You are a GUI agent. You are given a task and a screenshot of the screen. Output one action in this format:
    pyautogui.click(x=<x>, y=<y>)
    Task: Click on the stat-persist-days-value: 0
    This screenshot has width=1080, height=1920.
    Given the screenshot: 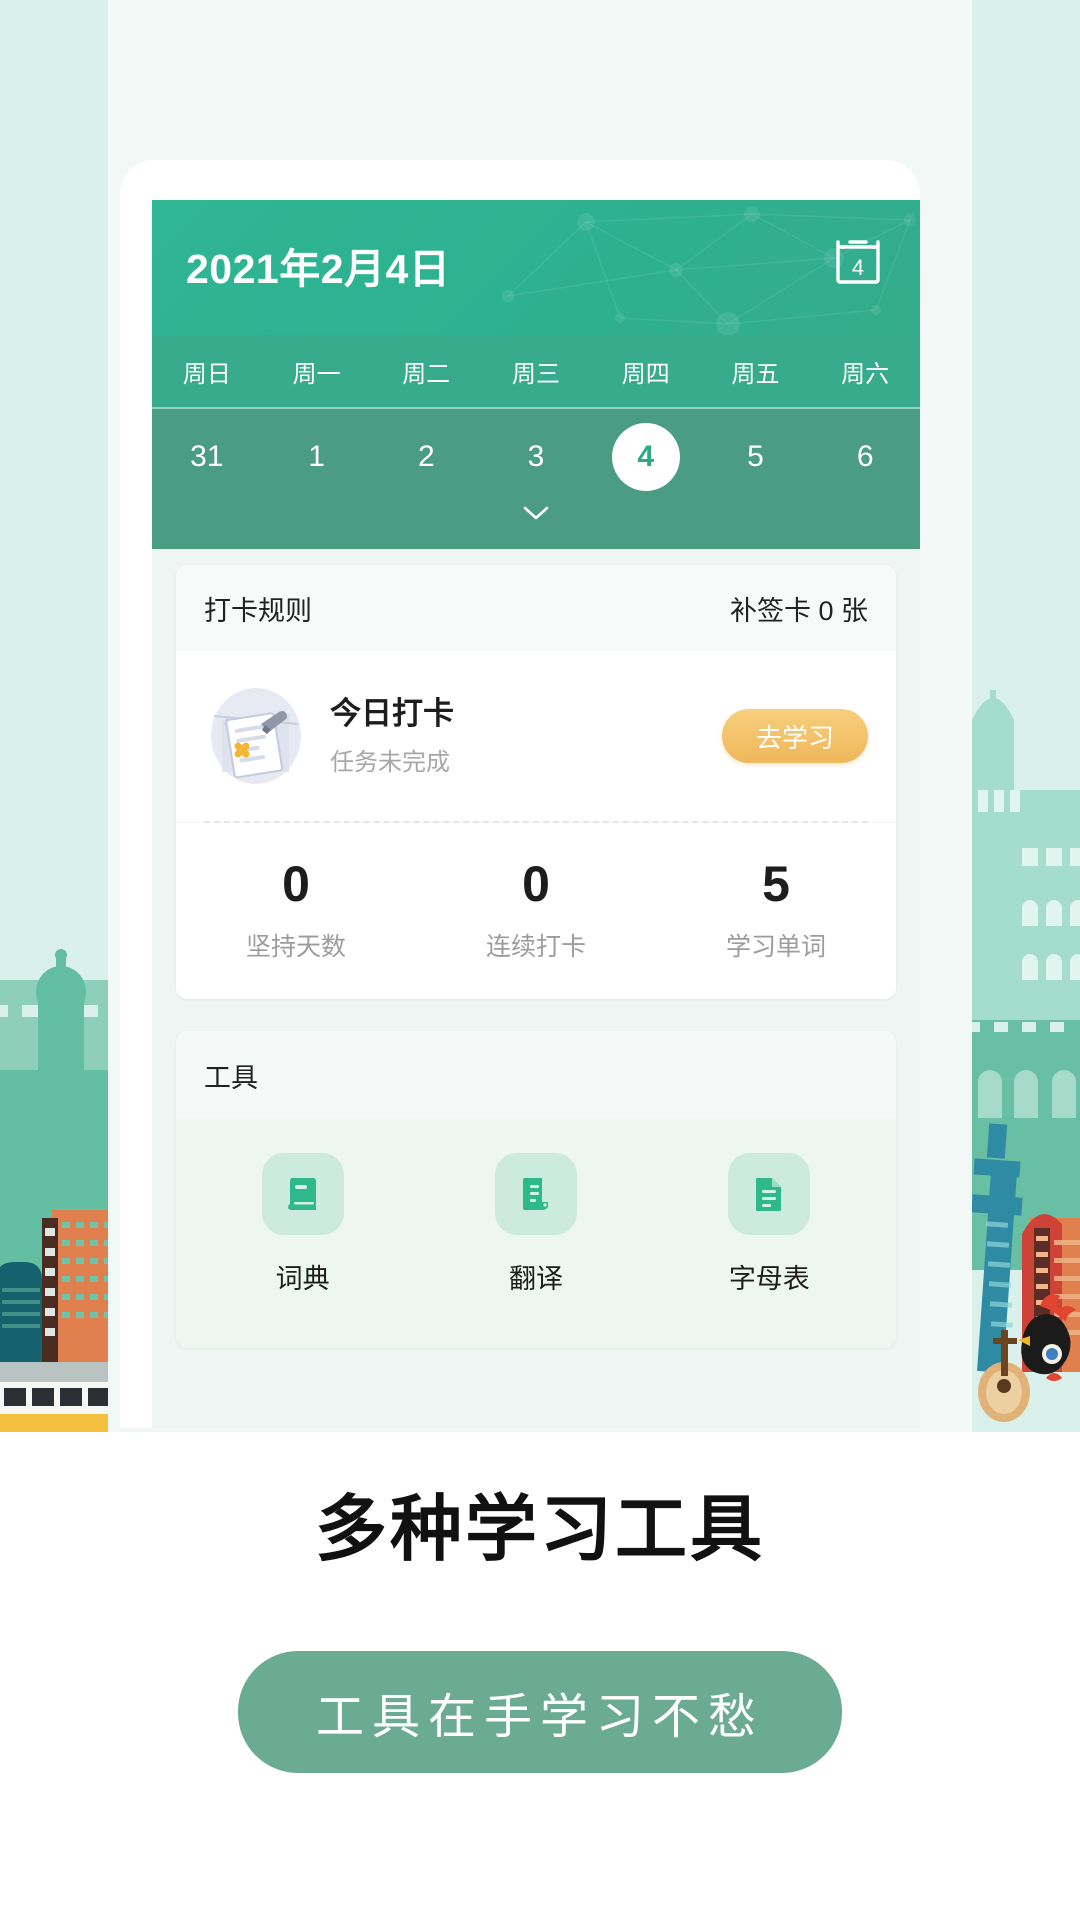 What is the action you would take?
    pyautogui.click(x=296, y=884)
    